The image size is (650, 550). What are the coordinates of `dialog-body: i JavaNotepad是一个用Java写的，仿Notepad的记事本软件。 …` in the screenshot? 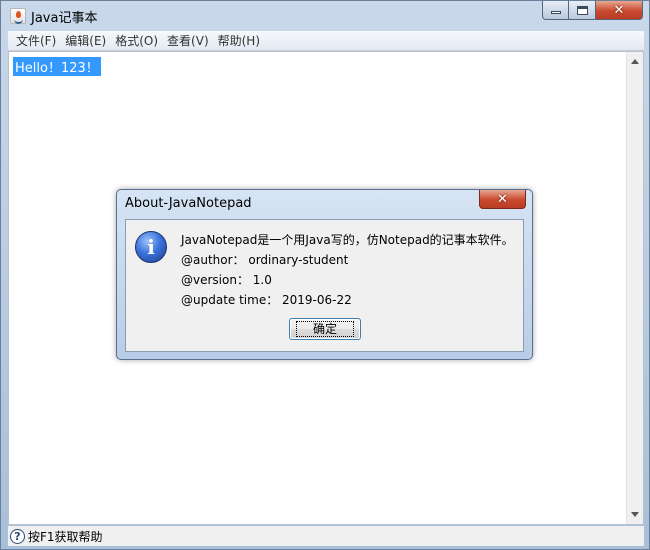 It's located at (324, 285).